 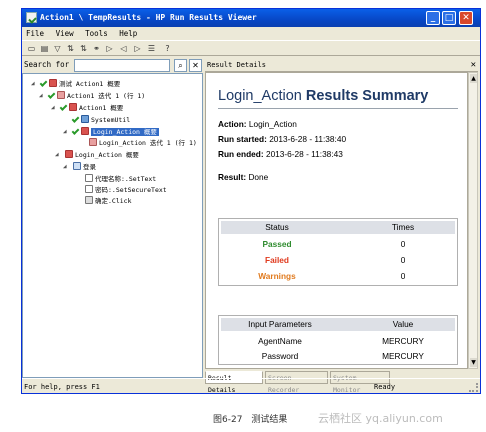 I want to click on status-column-header: Status, so click(x=277, y=227).